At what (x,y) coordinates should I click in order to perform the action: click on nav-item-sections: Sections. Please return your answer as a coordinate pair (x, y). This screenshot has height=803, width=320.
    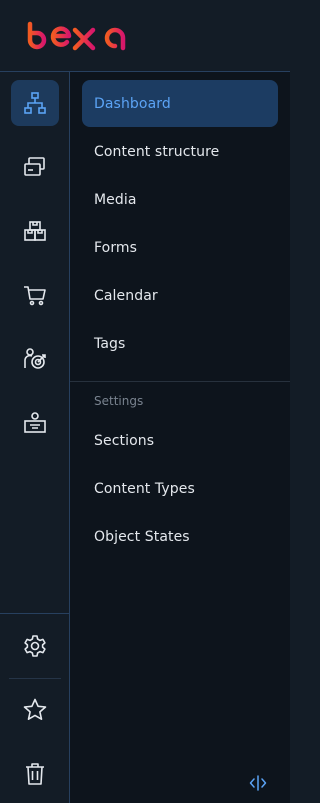
    Looking at the image, I should click on (180, 440).